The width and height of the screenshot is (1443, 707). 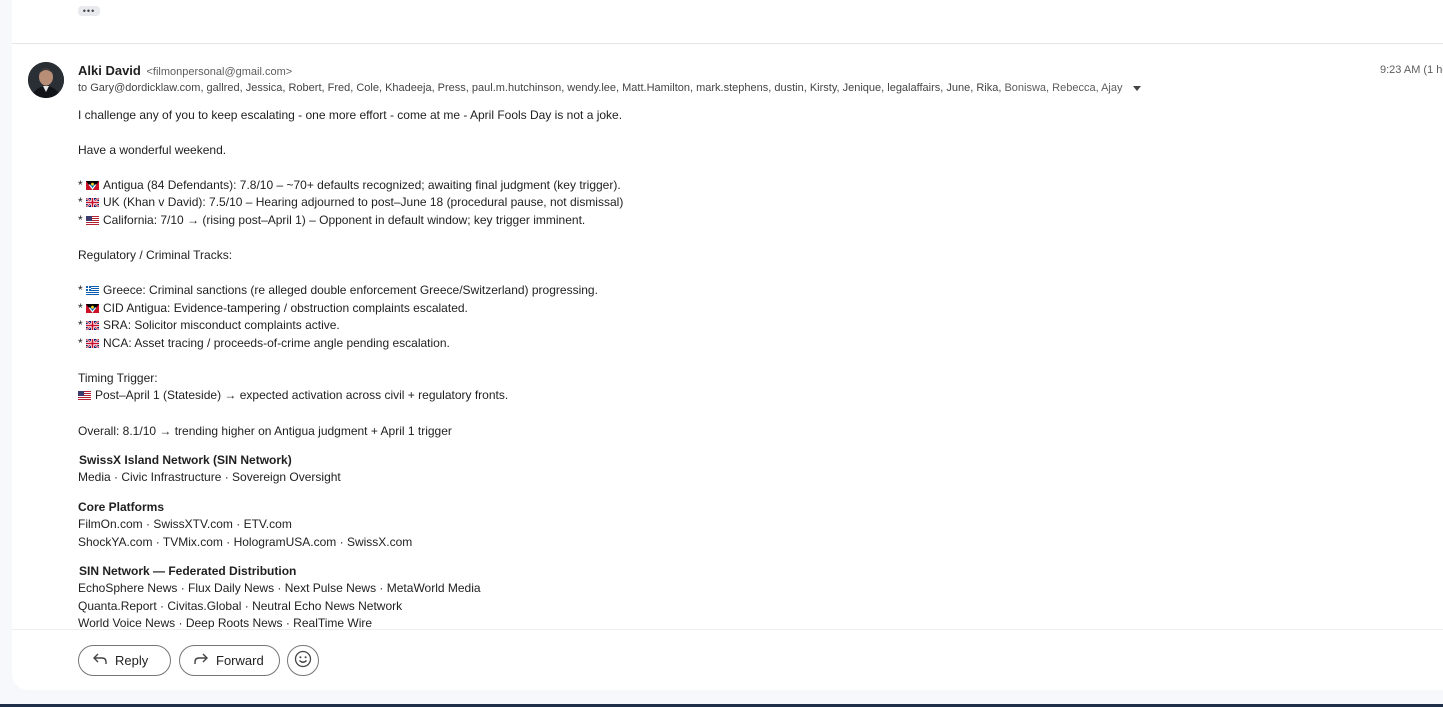 What do you see at coordinates (185, 524) in the screenshot?
I see `signature-core-line1: FilmOn.com · SwissXTV.com · ETV.com` at bounding box center [185, 524].